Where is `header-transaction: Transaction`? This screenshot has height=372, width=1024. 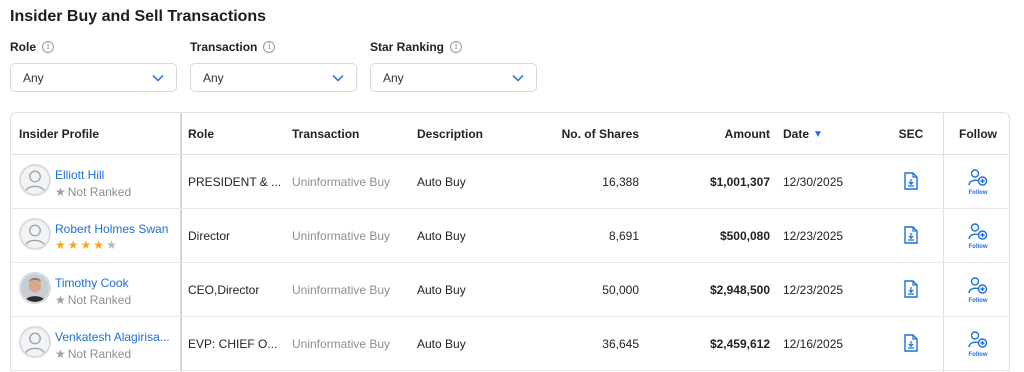
header-transaction: Transaction is located at coordinates (347, 134).